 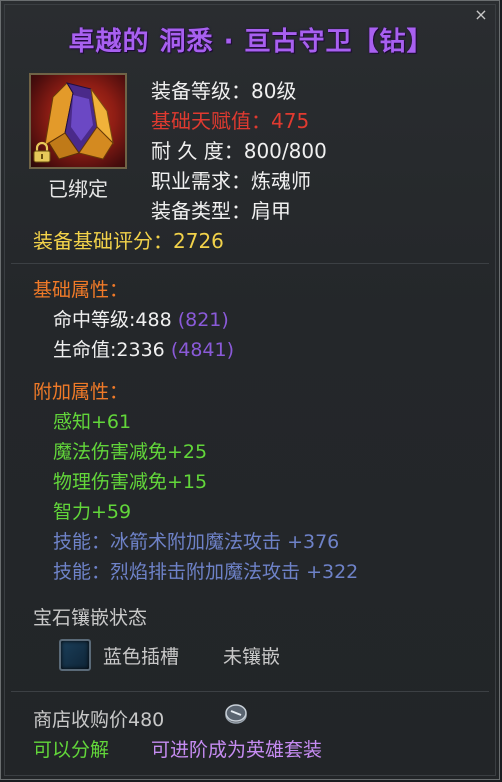 I want to click on stat-level: 装备等级：80级, so click(x=223, y=89).